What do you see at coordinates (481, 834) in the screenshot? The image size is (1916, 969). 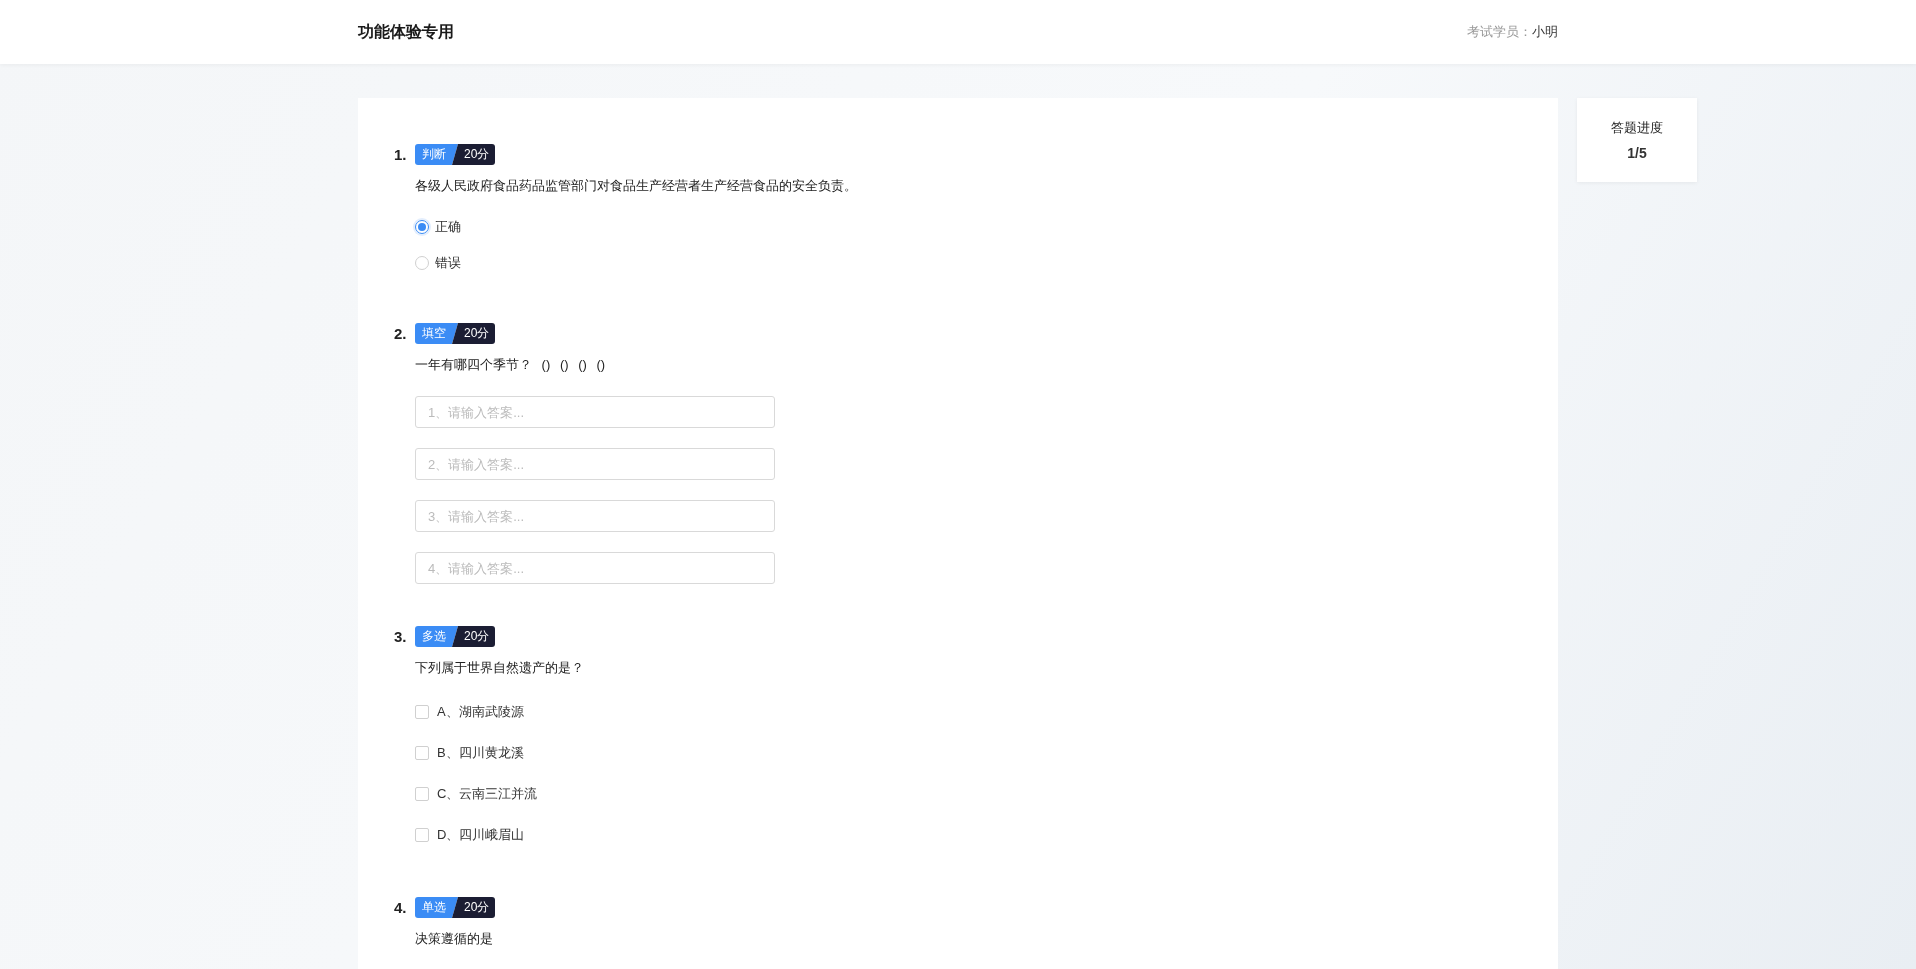 I see `option-label: D、四川峨眉山` at bounding box center [481, 834].